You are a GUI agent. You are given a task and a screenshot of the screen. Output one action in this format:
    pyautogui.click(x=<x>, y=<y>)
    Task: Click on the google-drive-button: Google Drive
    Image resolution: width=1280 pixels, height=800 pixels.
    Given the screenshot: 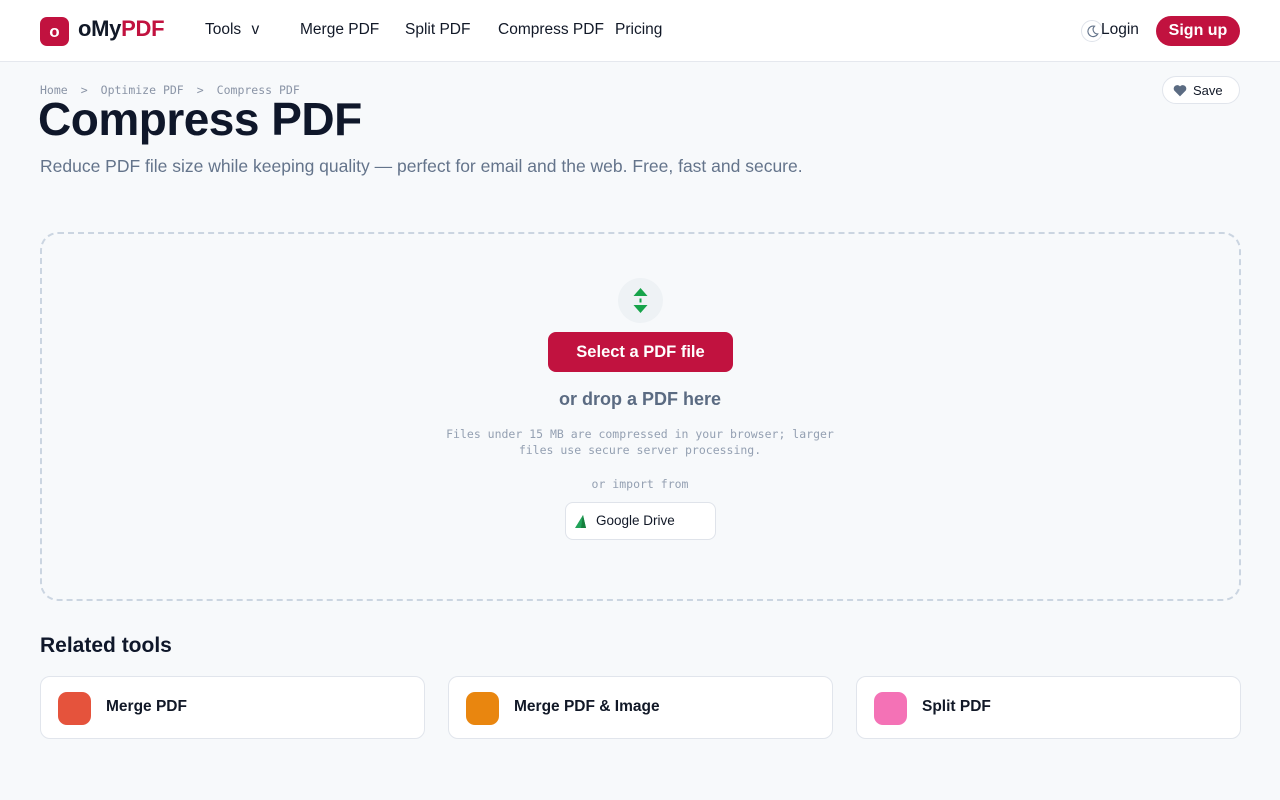 What is the action you would take?
    pyautogui.click(x=640, y=521)
    